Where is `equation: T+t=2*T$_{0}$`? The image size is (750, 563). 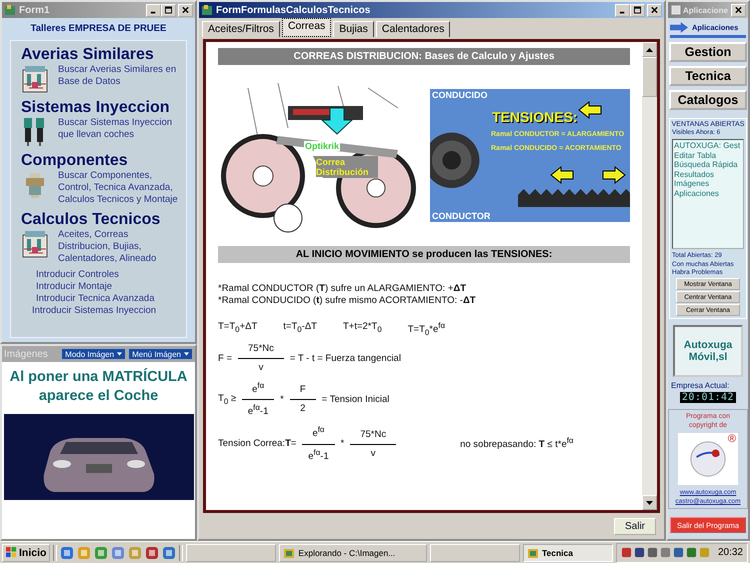 equation: T+t=2*T$_{0}$ is located at coordinates (362, 328).